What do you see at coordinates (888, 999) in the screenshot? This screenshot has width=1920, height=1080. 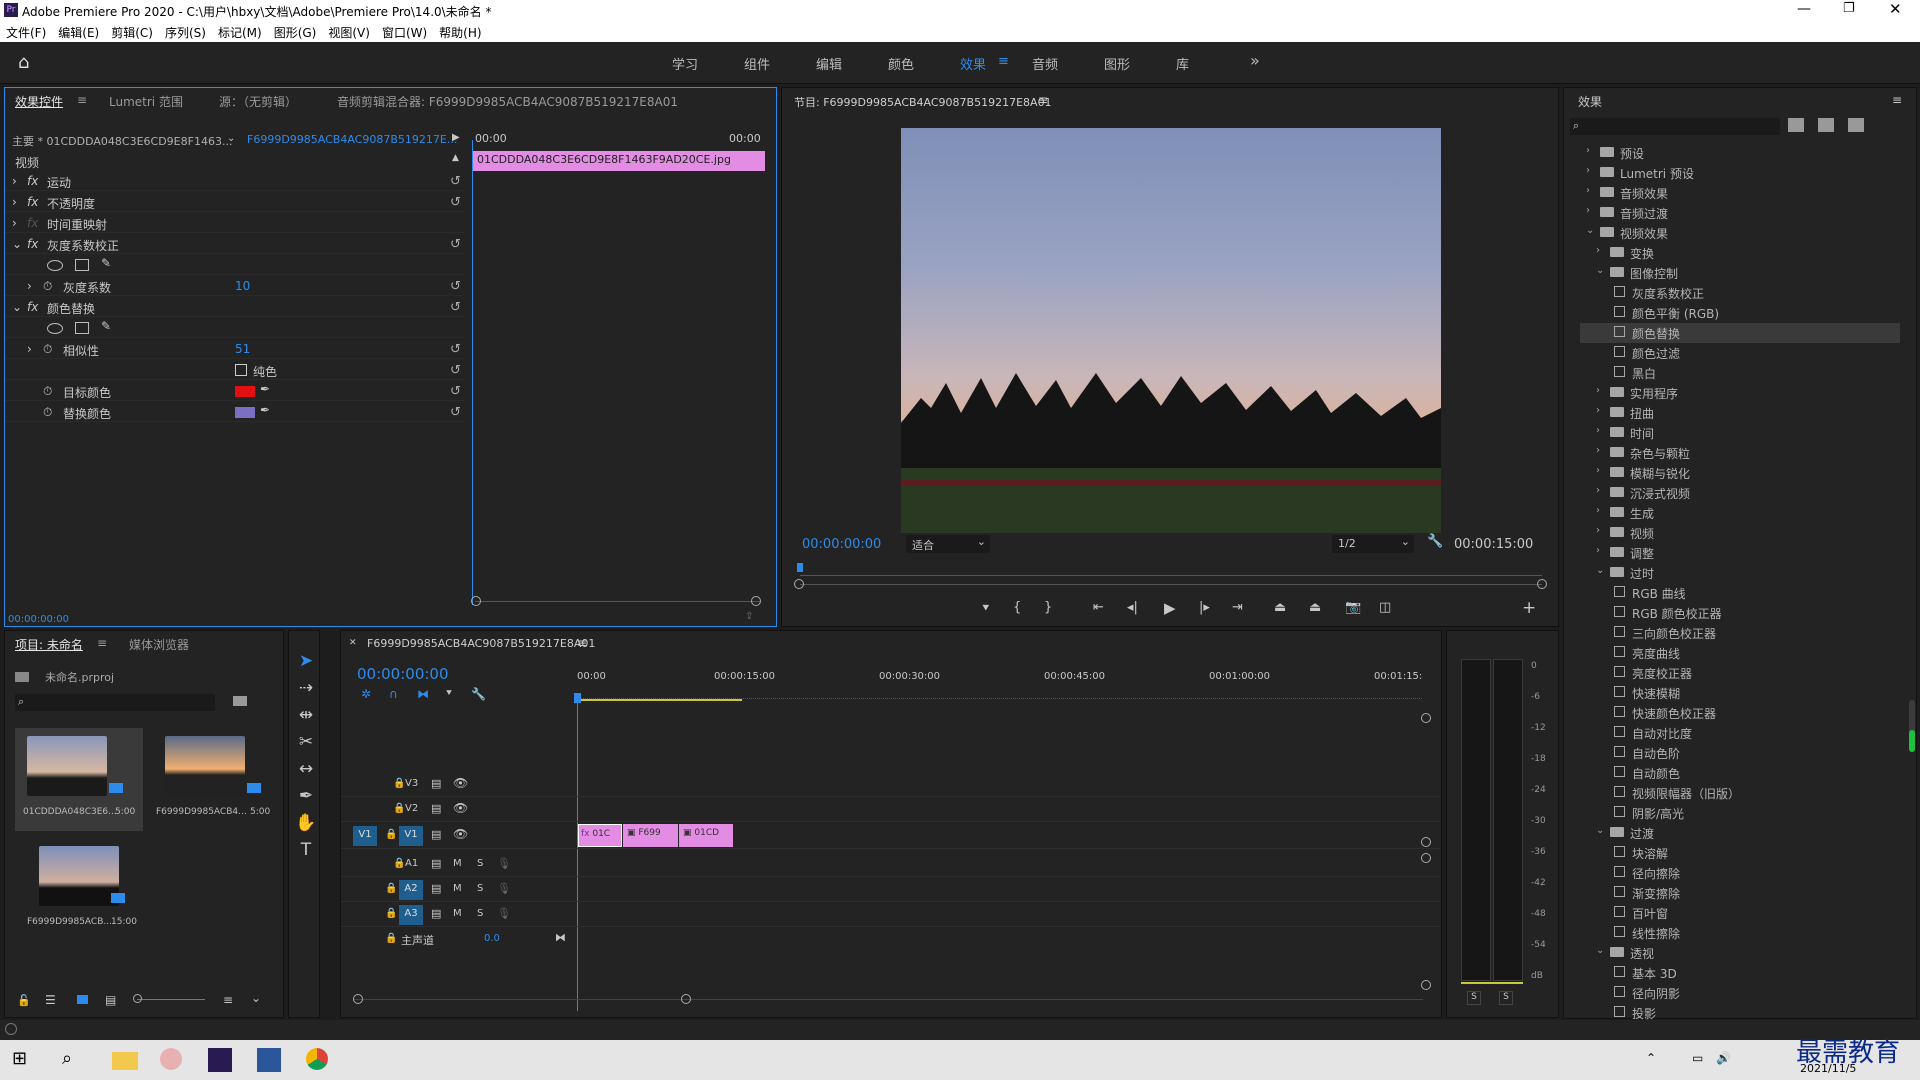 I see `horizontal-scrollbar` at bounding box center [888, 999].